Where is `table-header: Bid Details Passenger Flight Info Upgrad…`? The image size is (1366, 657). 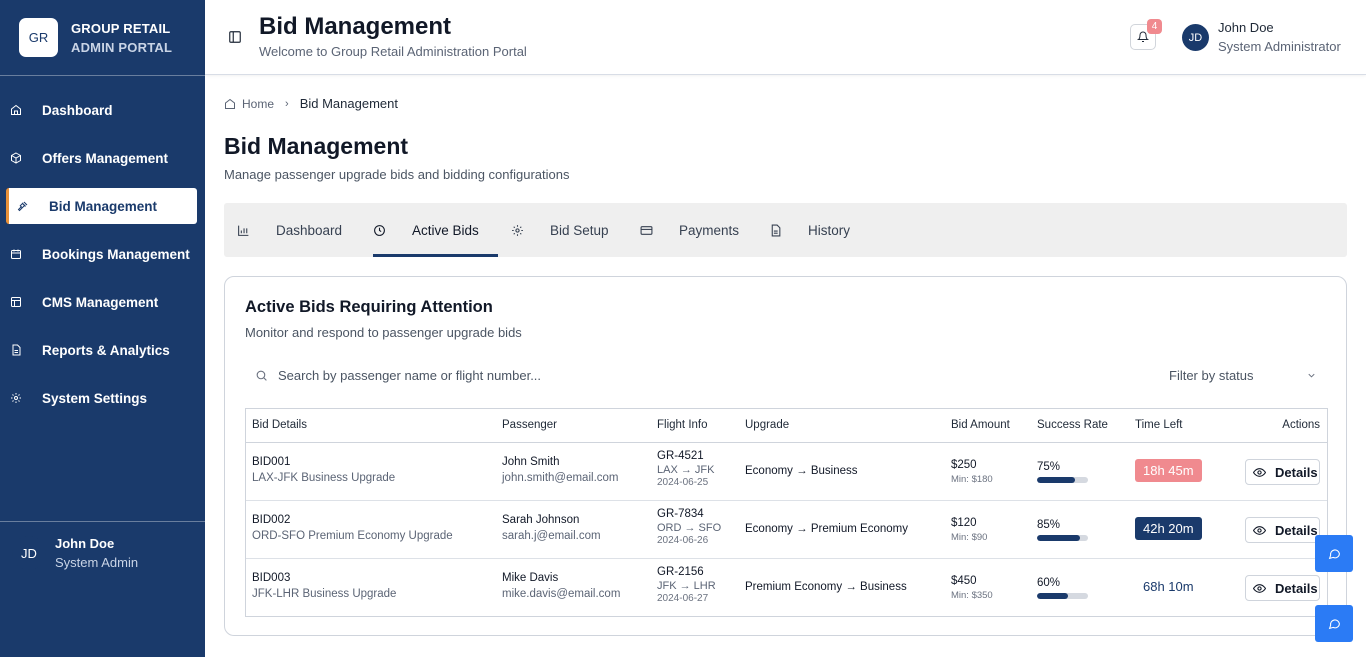 table-header: Bid Details Passenger Flight Info Upgrad… is located at coordinates (786, 426).